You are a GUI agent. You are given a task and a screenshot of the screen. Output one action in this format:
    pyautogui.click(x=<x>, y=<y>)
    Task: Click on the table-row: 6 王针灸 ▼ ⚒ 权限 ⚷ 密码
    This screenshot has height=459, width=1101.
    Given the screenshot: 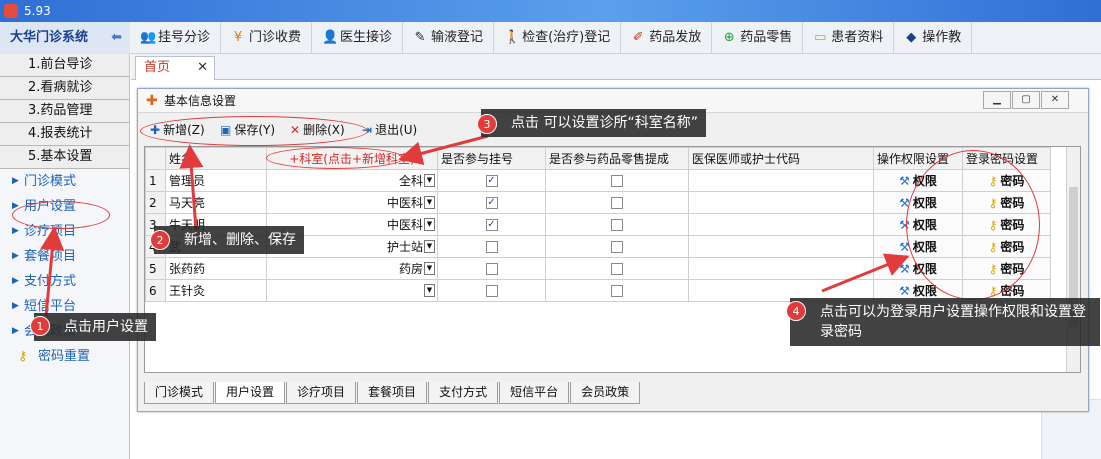 What is the action you would take?
    pyautogui.click(x=598, y=290)
    